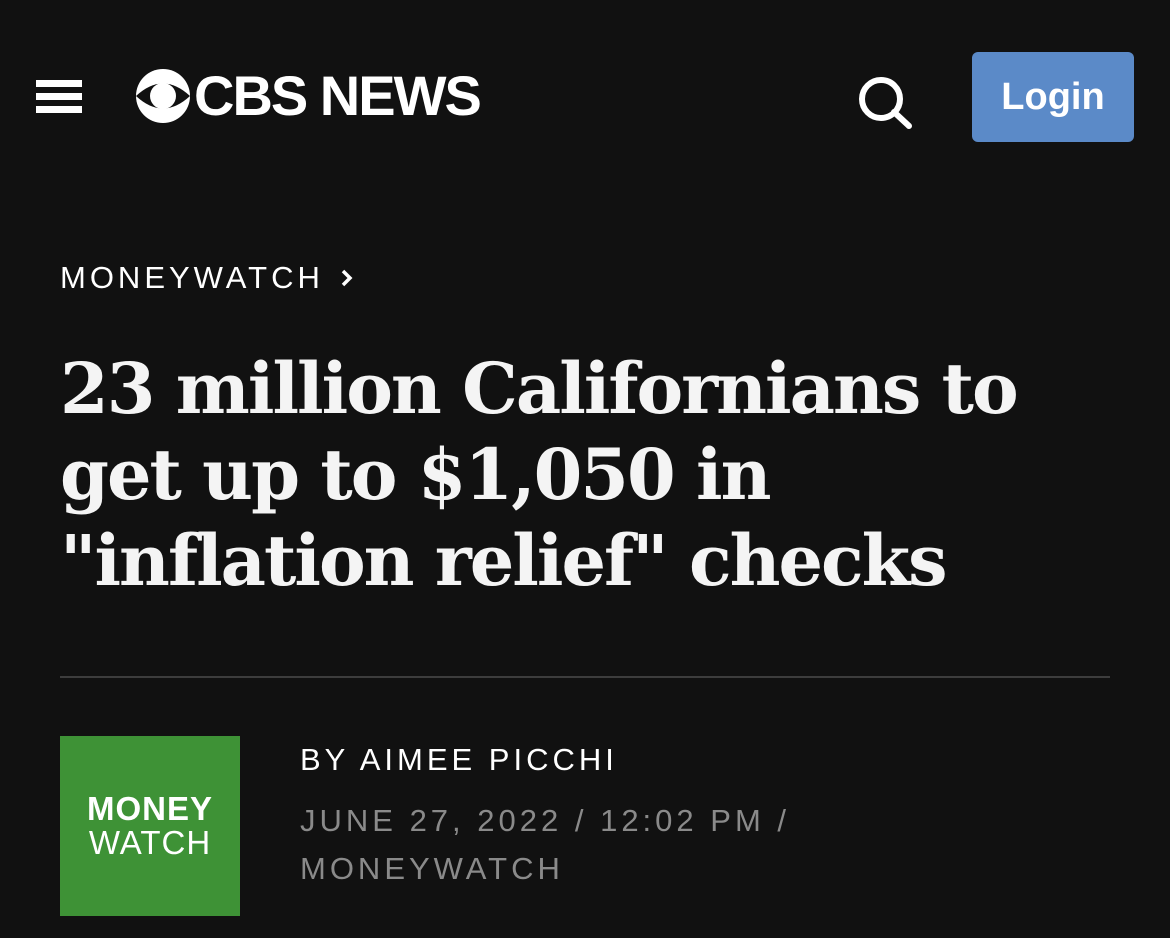 The height and width of the screenshot is (938, 1170). What do you see at coordinates (545, 820) in the screenshot?
I see `publish-date: JUNE 27, 2022 / 12:02 PM /` at bounding box center [545, 820].